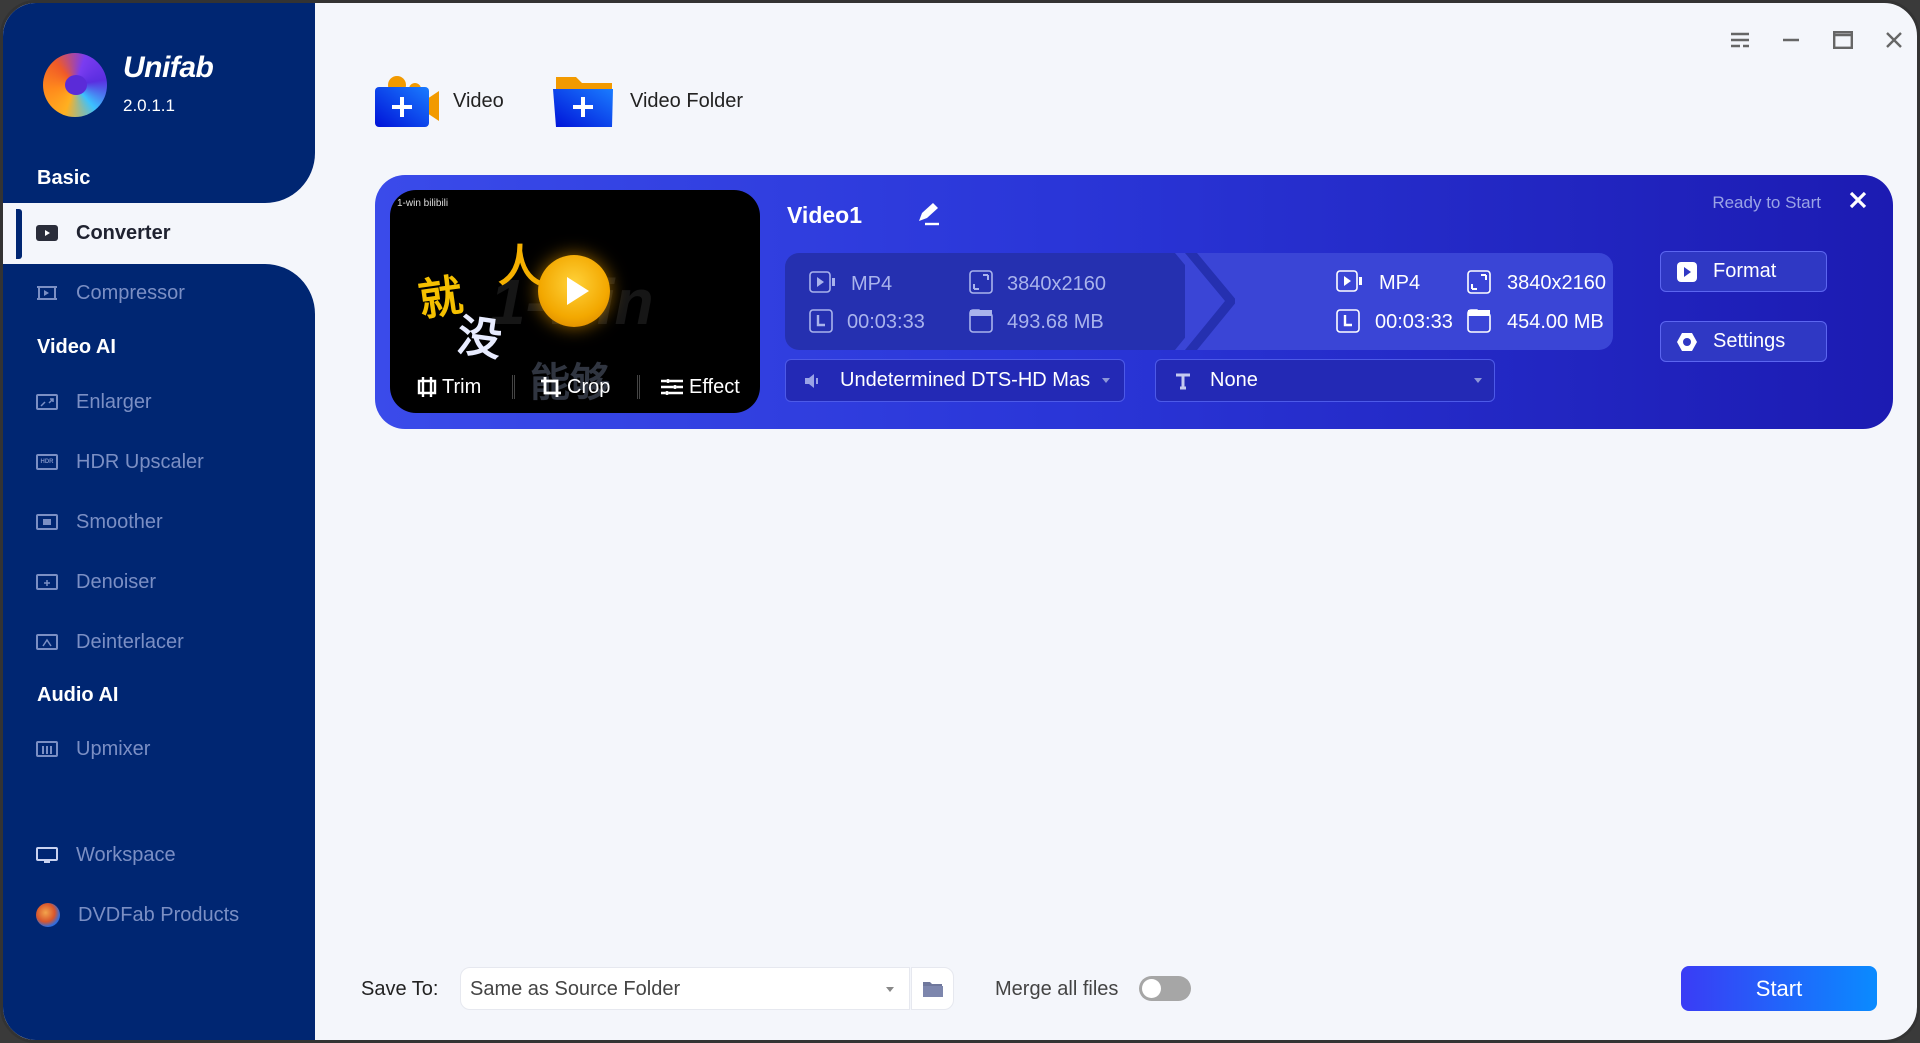 This screenshot has height=1043, width=1920. I want to click on format-button: Format, so click(1743, 271).